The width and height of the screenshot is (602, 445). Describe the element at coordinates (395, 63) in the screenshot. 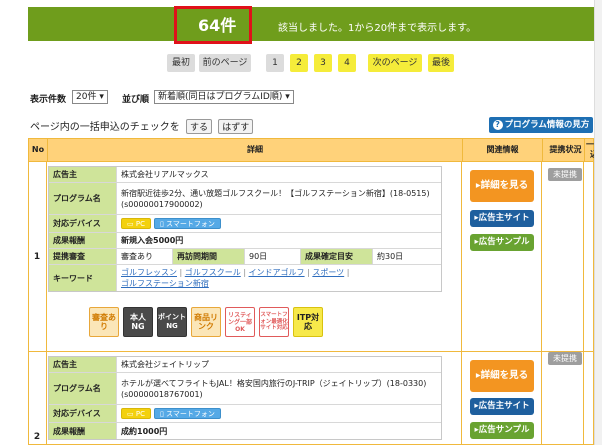

I see `pager-next-button: 次のページ` at that location.